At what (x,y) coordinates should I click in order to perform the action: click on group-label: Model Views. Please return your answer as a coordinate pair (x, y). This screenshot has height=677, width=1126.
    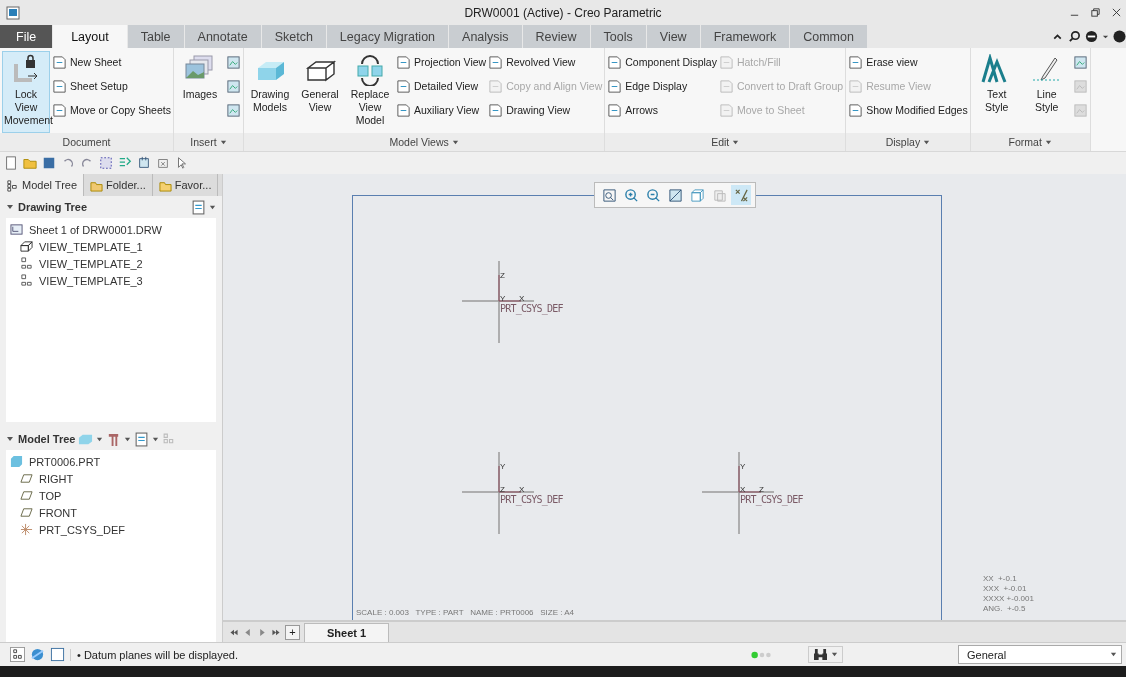
    Looking at the image, I should click on (419, 142).